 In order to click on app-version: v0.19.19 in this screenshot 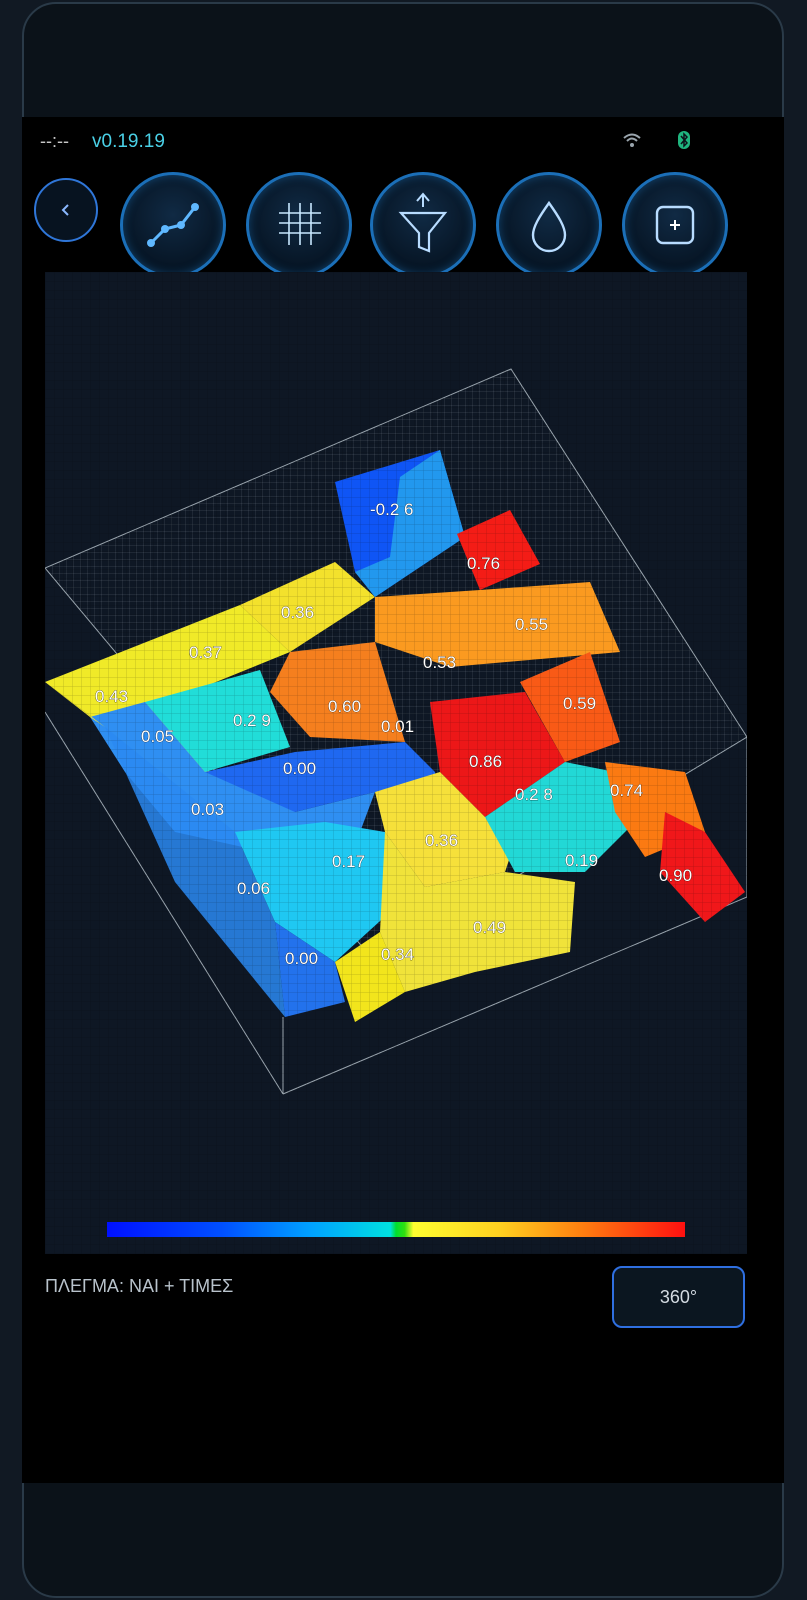, I will do `click(128, 141)`.